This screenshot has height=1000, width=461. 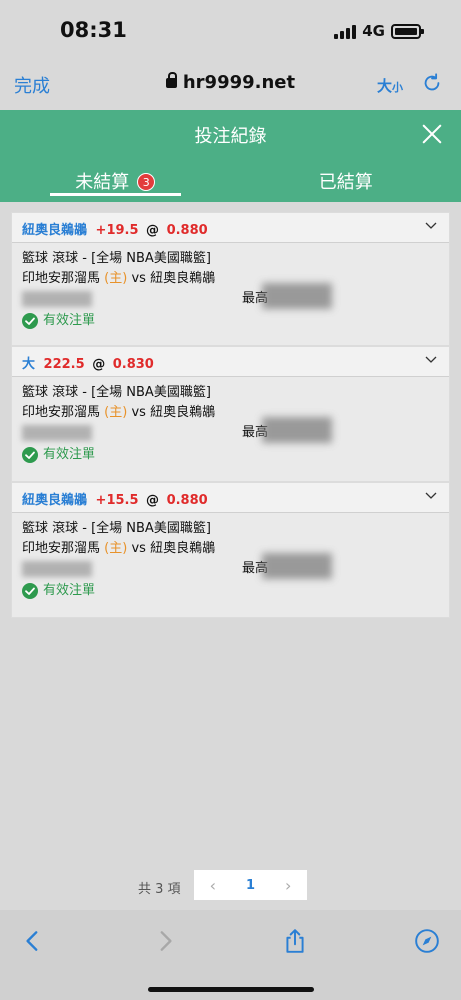 What do you see at coordinates (117, 500) in the screenshot?
I see `bet-line: +15.5` at bounding box center [117, 500].